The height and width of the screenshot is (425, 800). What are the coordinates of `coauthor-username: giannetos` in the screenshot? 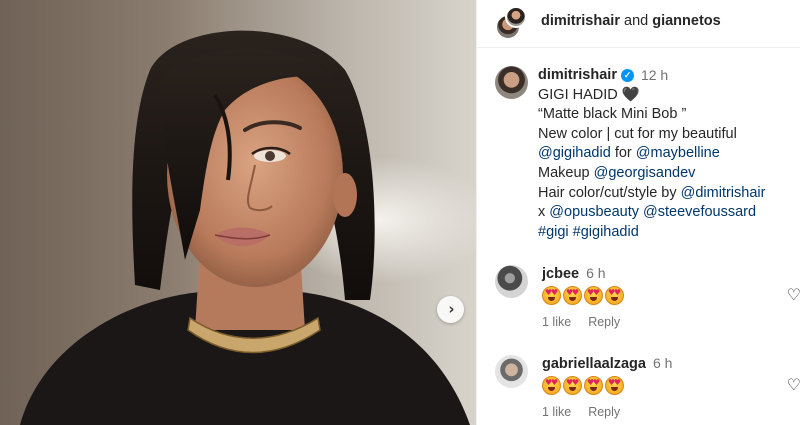 It's located at (686, 21).